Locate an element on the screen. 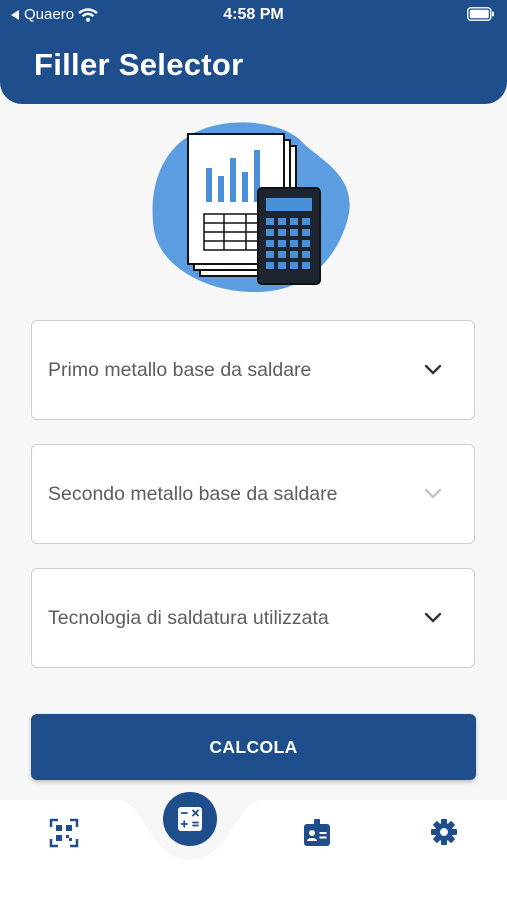  nav-qr-scanner is located at coordinates (64, 835).